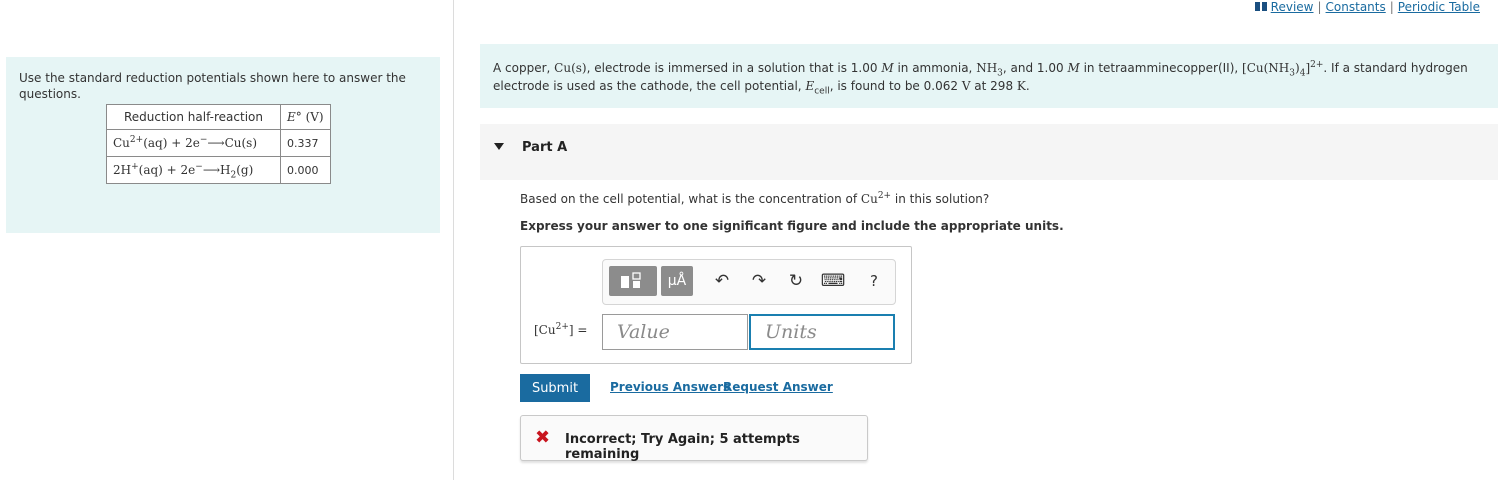 The image size is (1499, 480). I want to click on table-row: 2H+(aq) + 2e−⟶H2(g) 0.000, so click(218, 170).